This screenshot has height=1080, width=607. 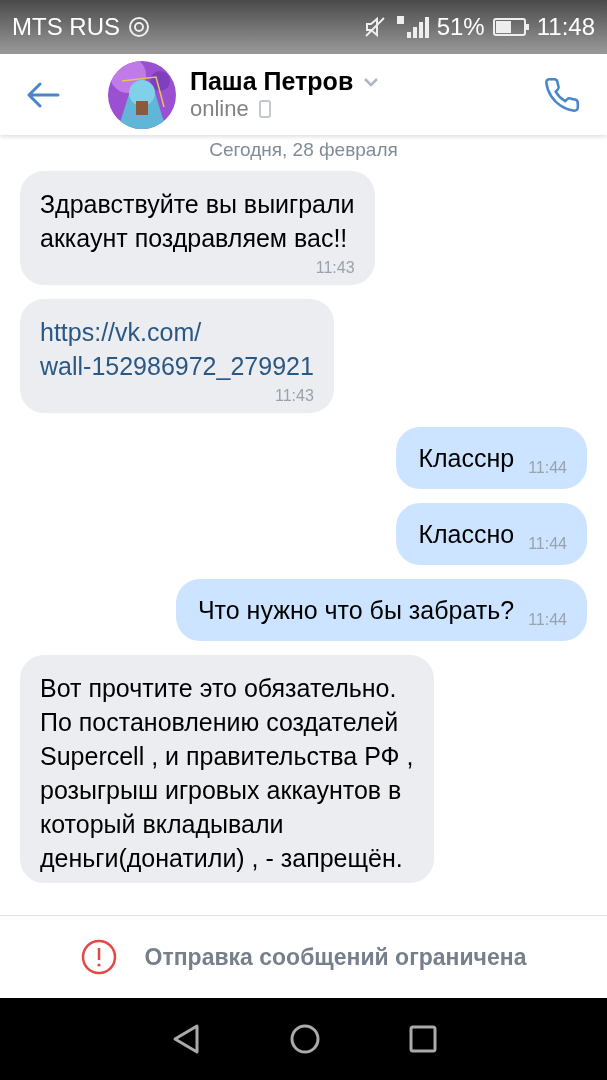 What do you see at coordinates (411, 27) in the screenshot?
I see `signal-icon` at bounding box center [411, 27].